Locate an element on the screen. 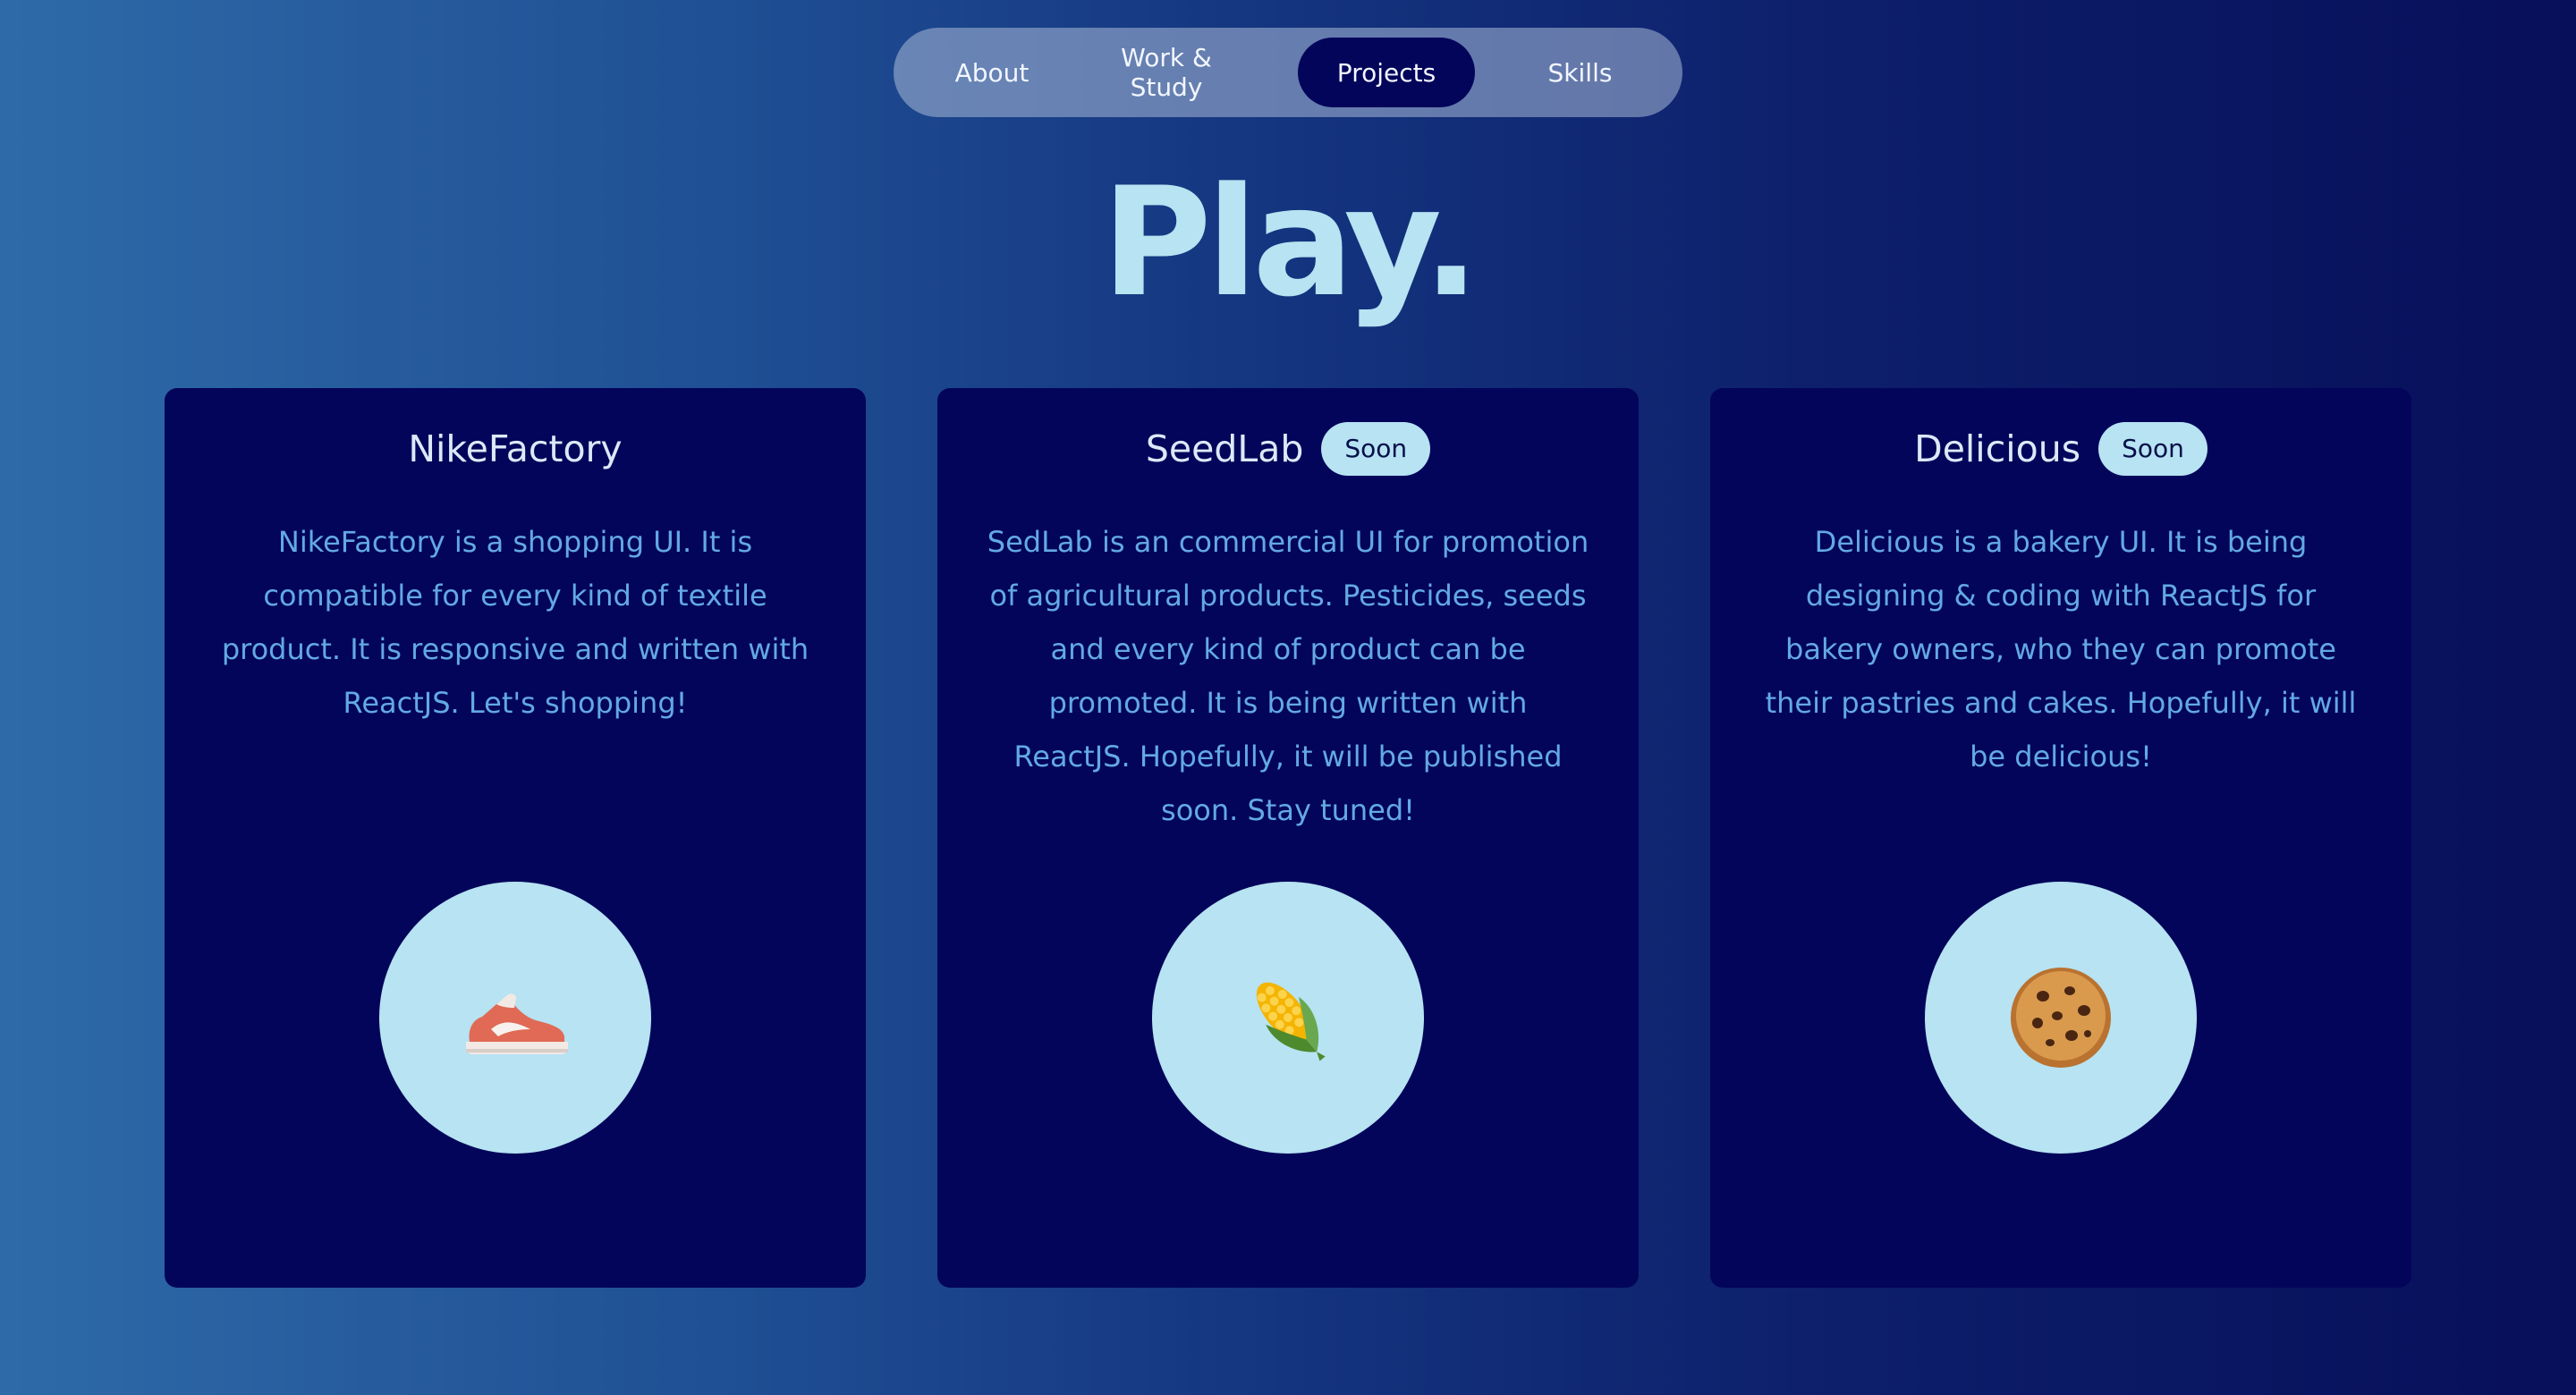  nav-projects: Projects is located at coordinates (1386, 72).